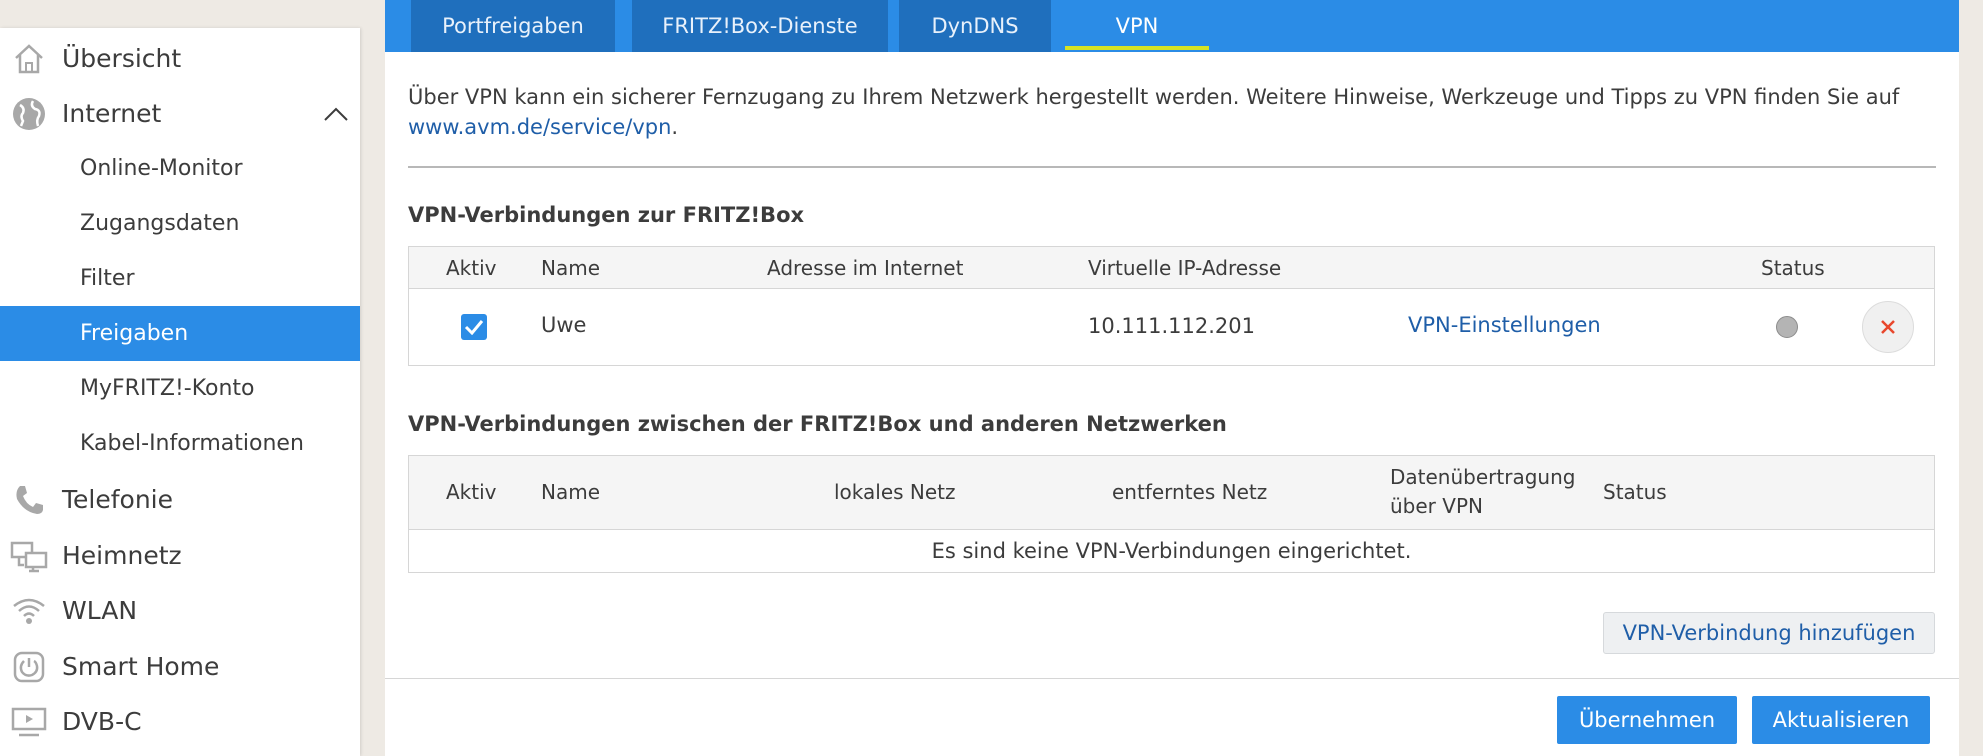 Image resolution: width=1983 pixels, height=756 pixels. I want to click on power-icon, so click(29, 667).